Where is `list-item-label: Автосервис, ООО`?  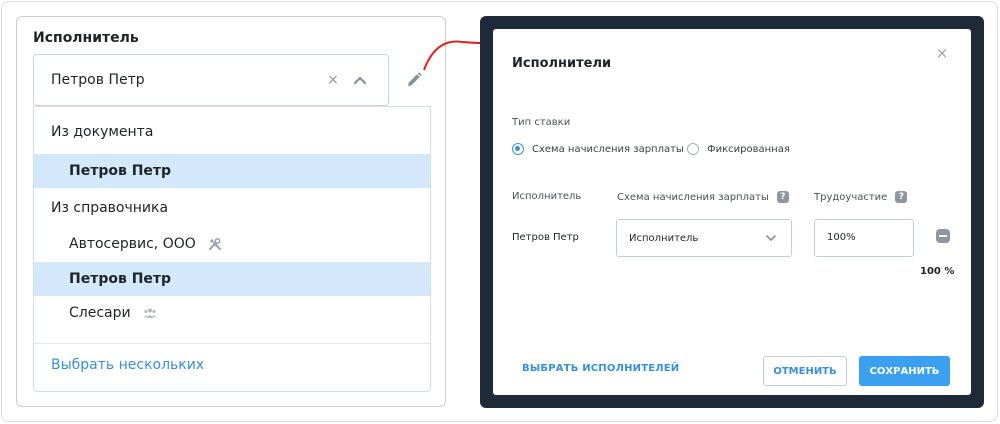 list-item-label: Автосервис, ООО is located at coordinates (132, 244).